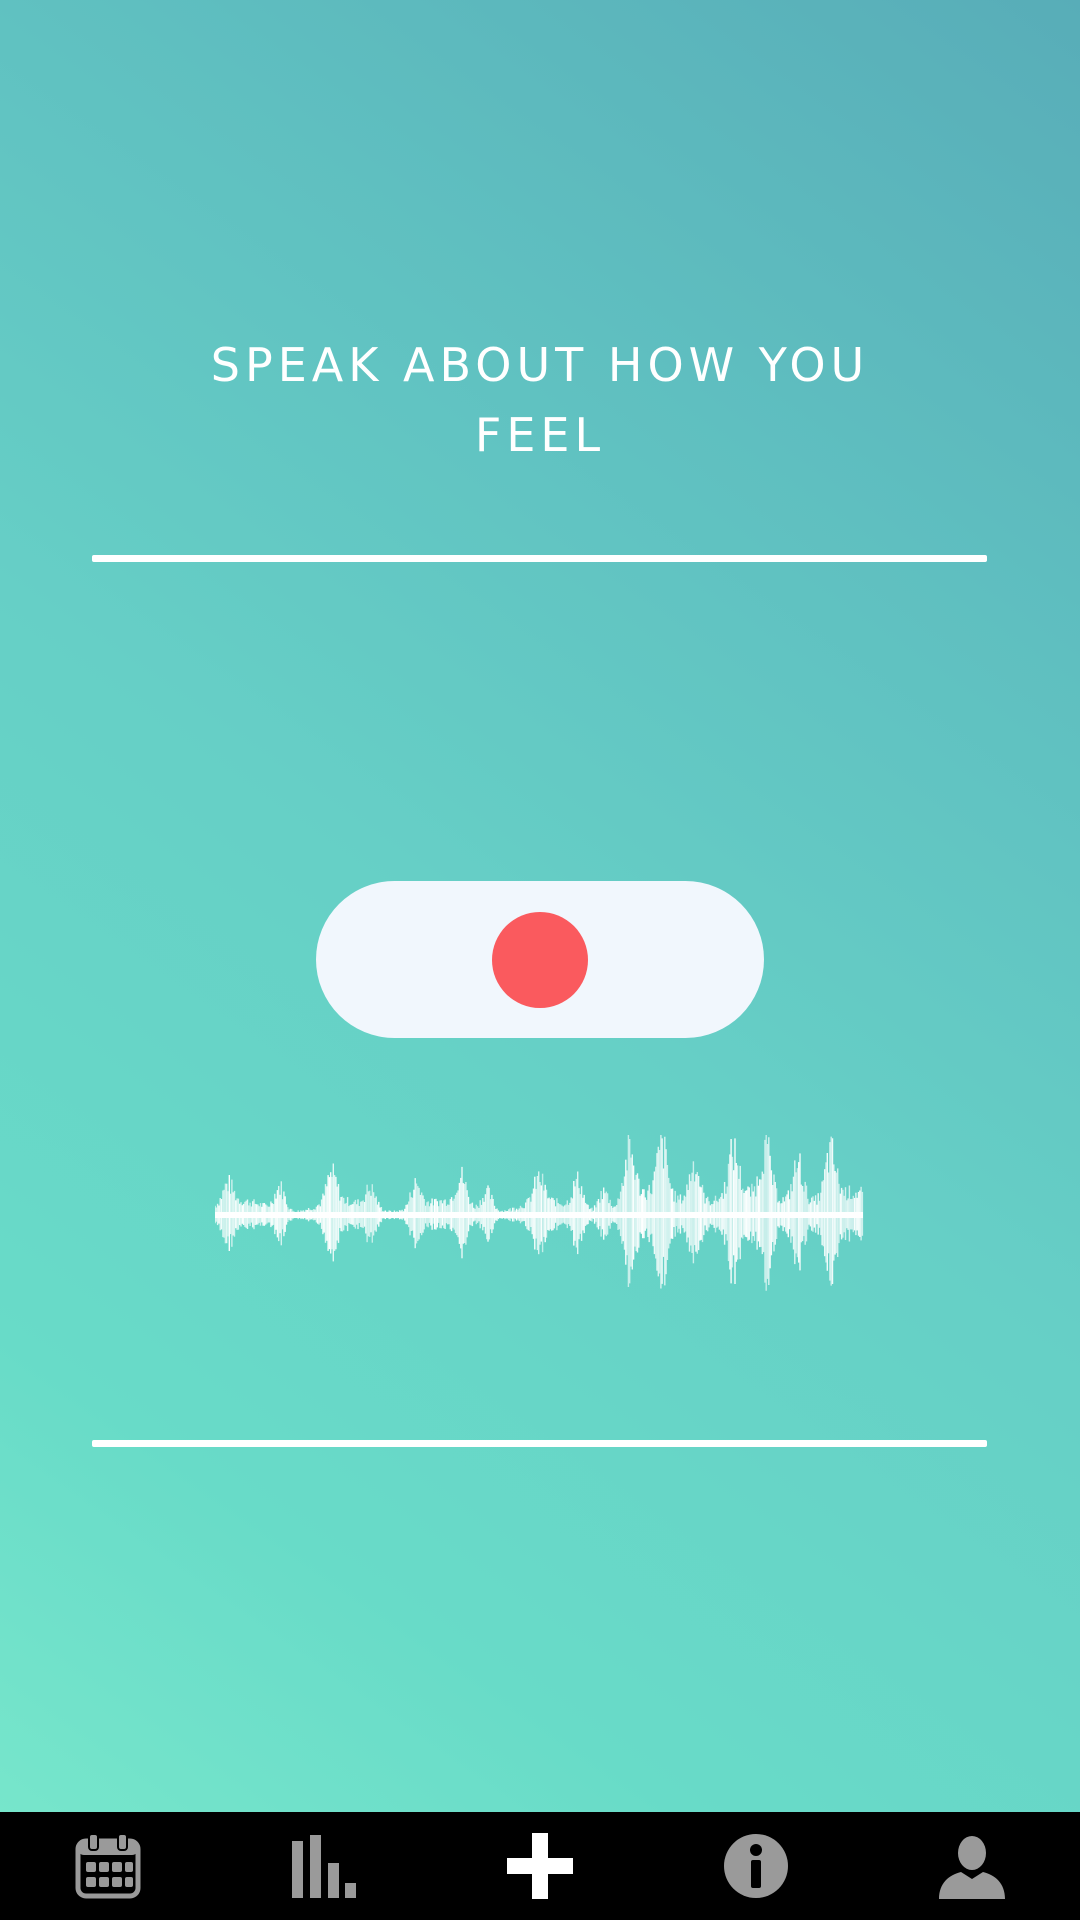 This screenshot has height=1920, width=1080. I want to click on prompt-text: SPEAK ABOUT HOW YOU FEEL, so click(540, 400).